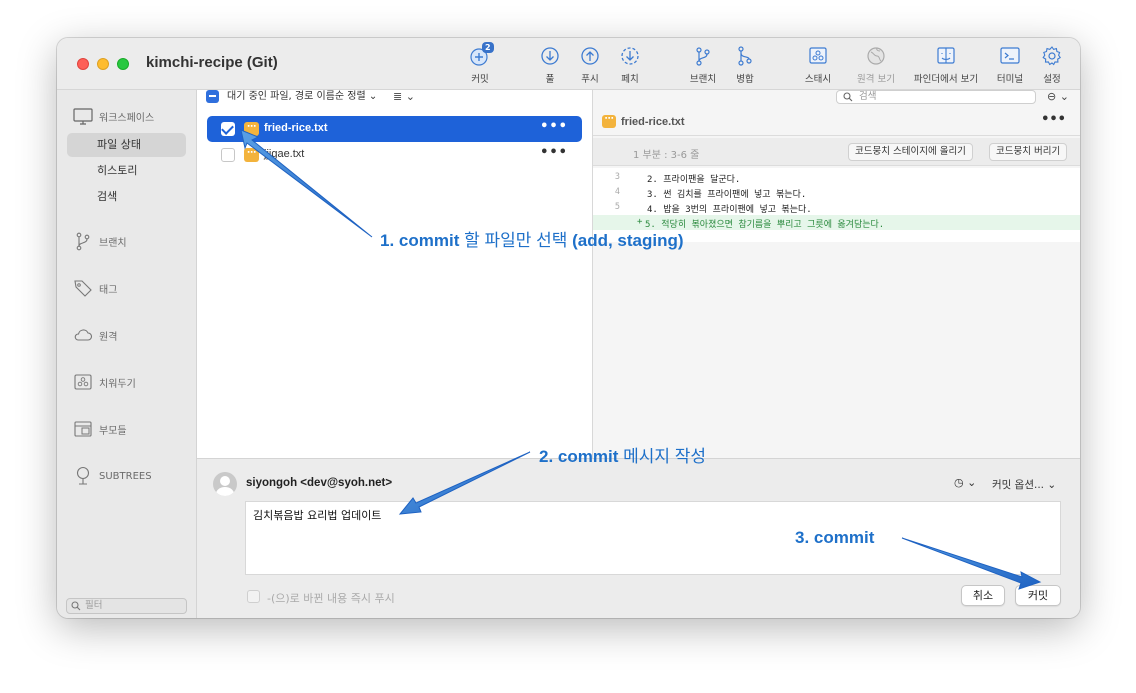 The image size is (1136, 693). Describe the element at coordinates (630, 79) in the screenshot. I see `fetch-label: 페치` at that location.